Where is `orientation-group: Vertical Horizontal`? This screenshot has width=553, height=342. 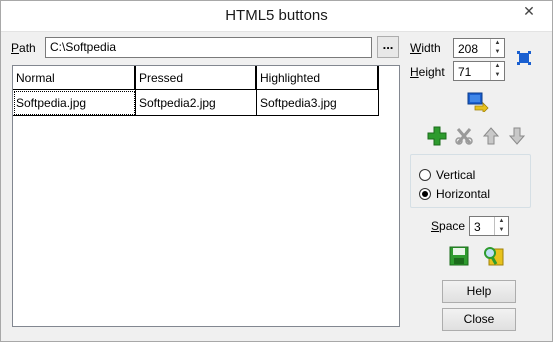
orientation-group: Vertical Horizontal is located at coordinates (470, 181).